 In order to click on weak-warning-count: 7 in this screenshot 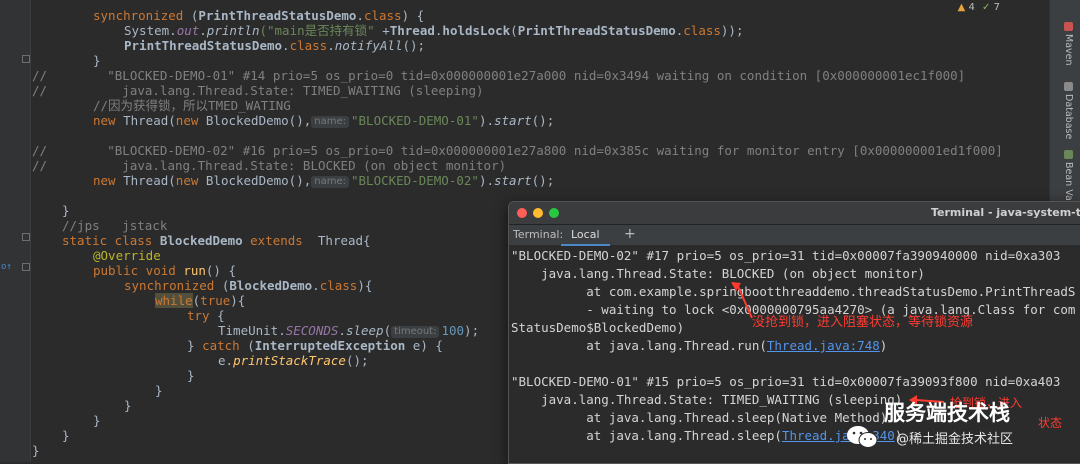, I will do `click(996, 7)`.